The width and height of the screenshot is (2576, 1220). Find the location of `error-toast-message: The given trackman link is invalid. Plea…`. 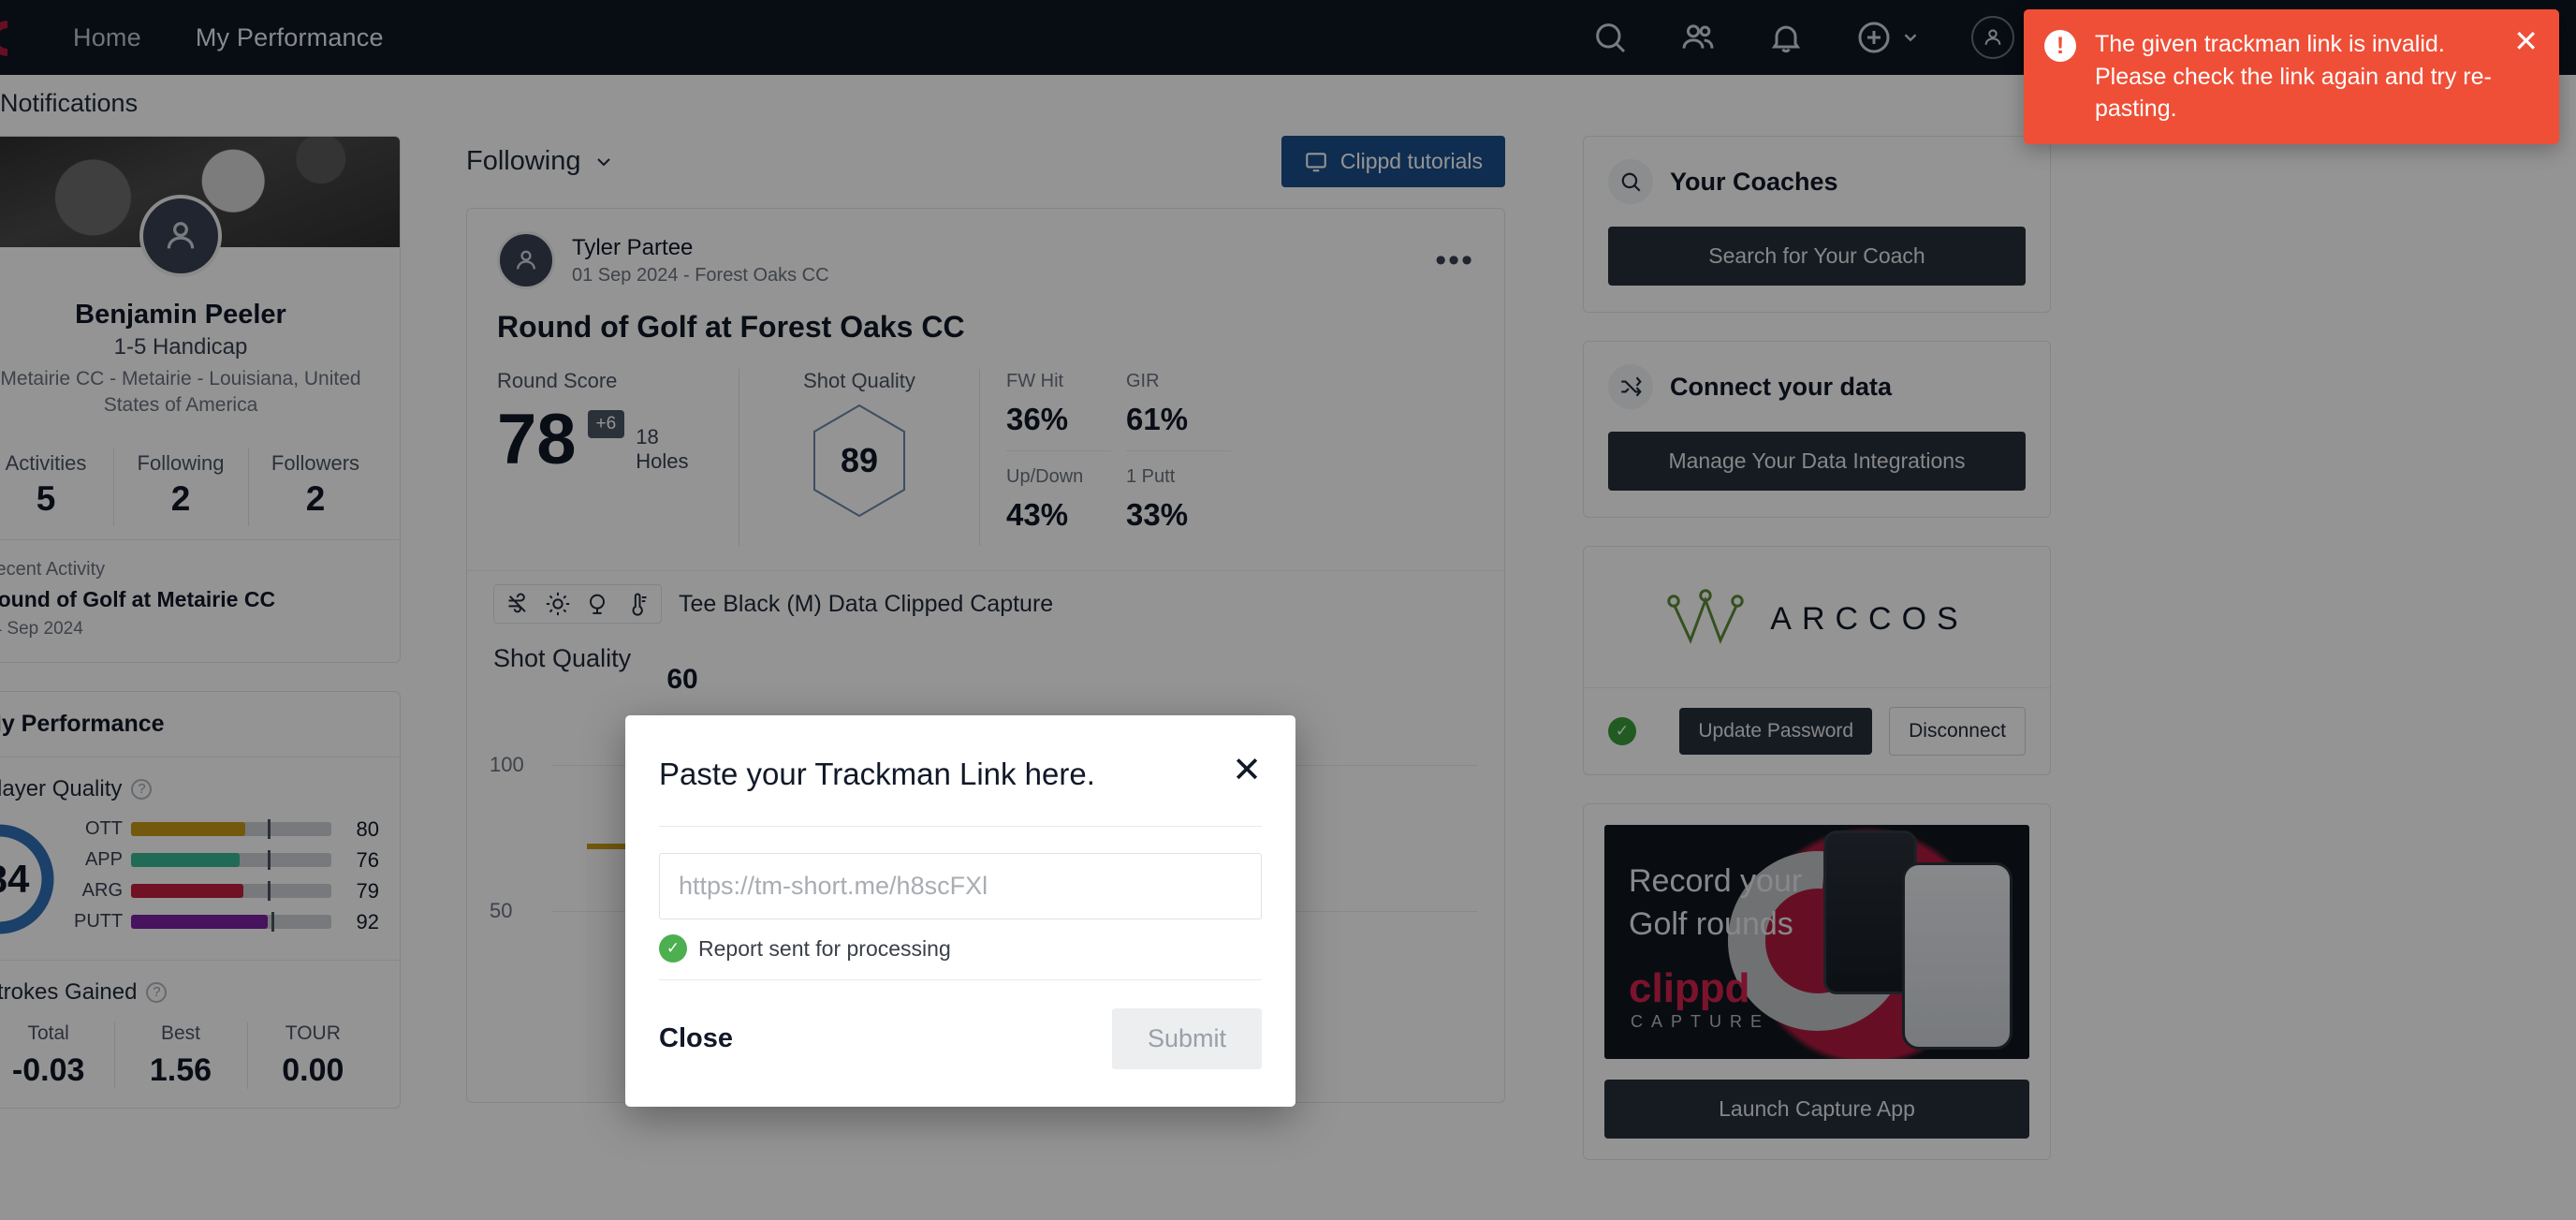

error-toast-message: The given trackman link is invalid. Plea… is located at coordinates (2293, 76).